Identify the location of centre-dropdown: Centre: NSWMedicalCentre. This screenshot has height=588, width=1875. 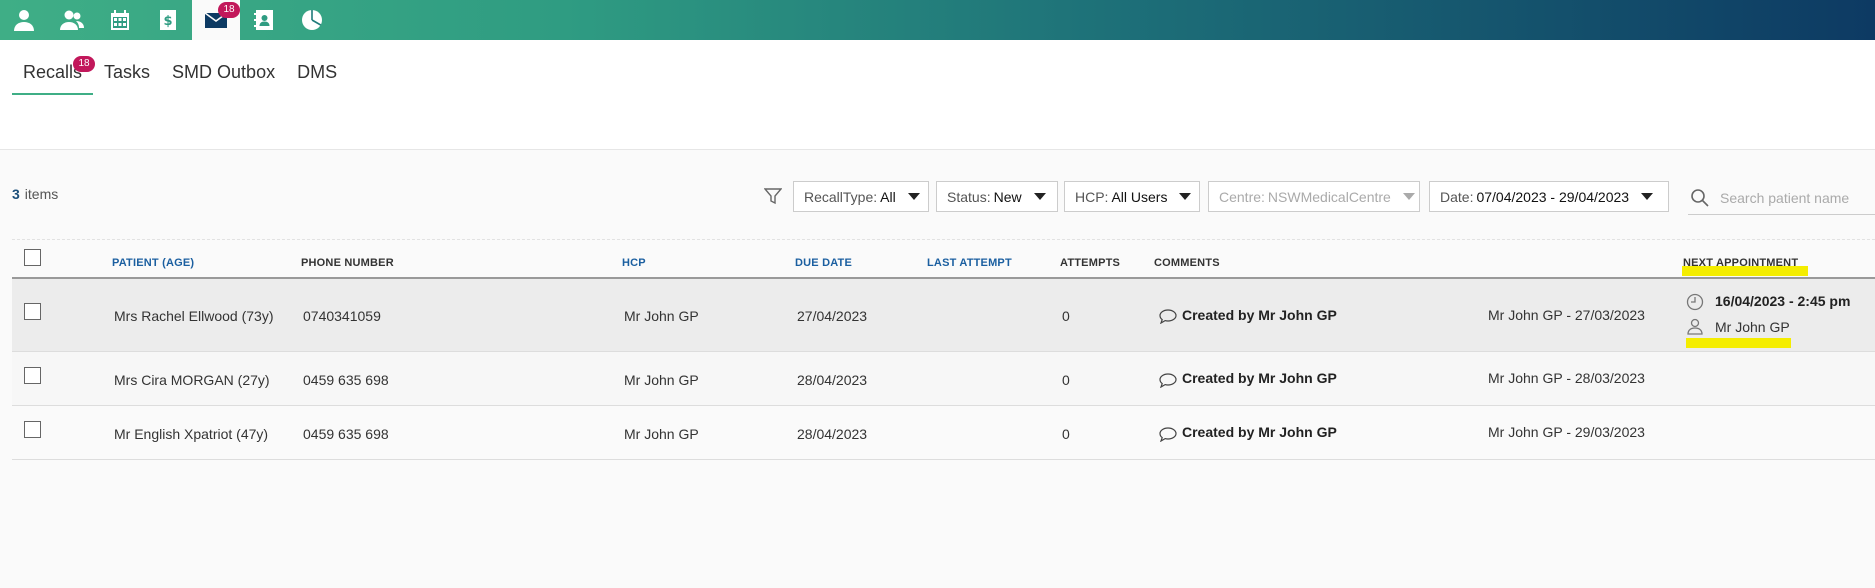
(1314, 196).